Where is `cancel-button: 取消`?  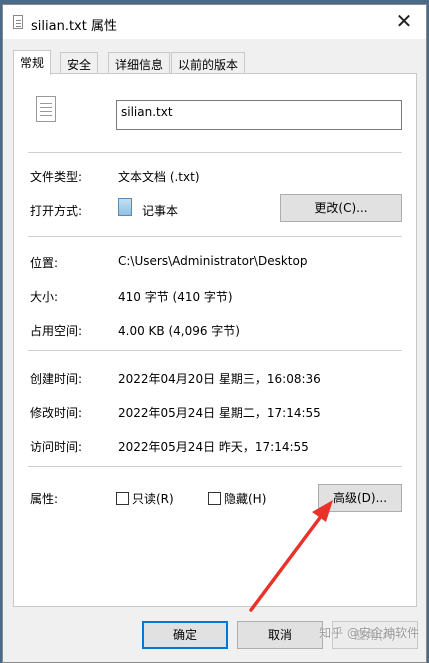
cancel-button: 取消 is located at coordinates (280, 635).